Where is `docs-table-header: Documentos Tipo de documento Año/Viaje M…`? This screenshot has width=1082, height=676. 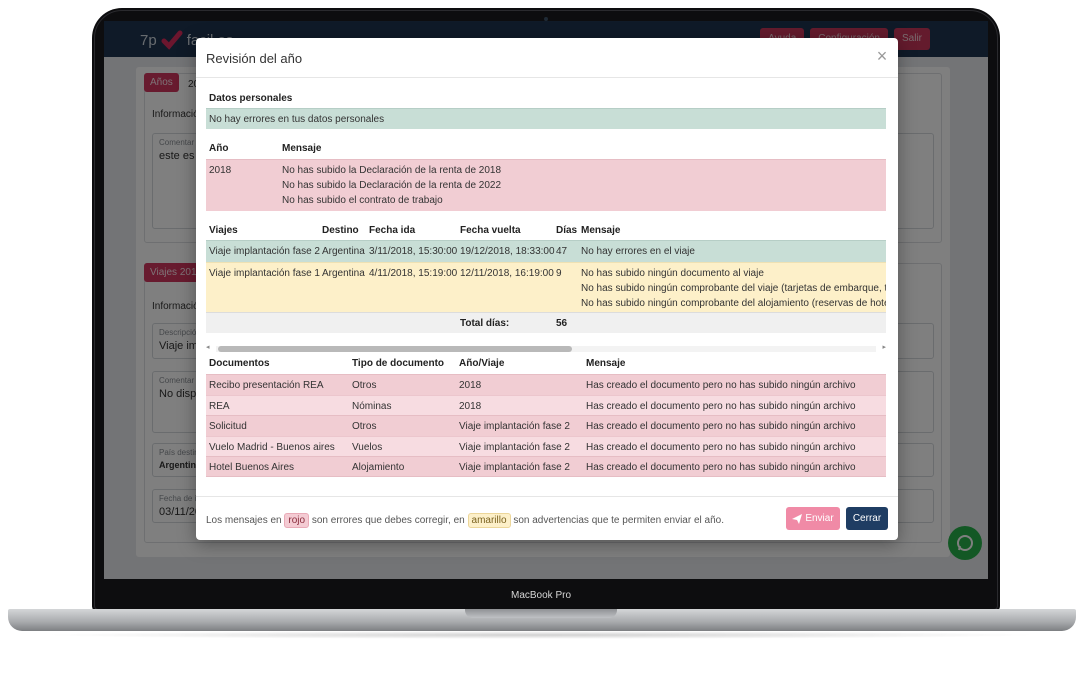 docs-table-header: Documentos Tipo de documento Año/Viaje M… is located at coordinates (546, 365).